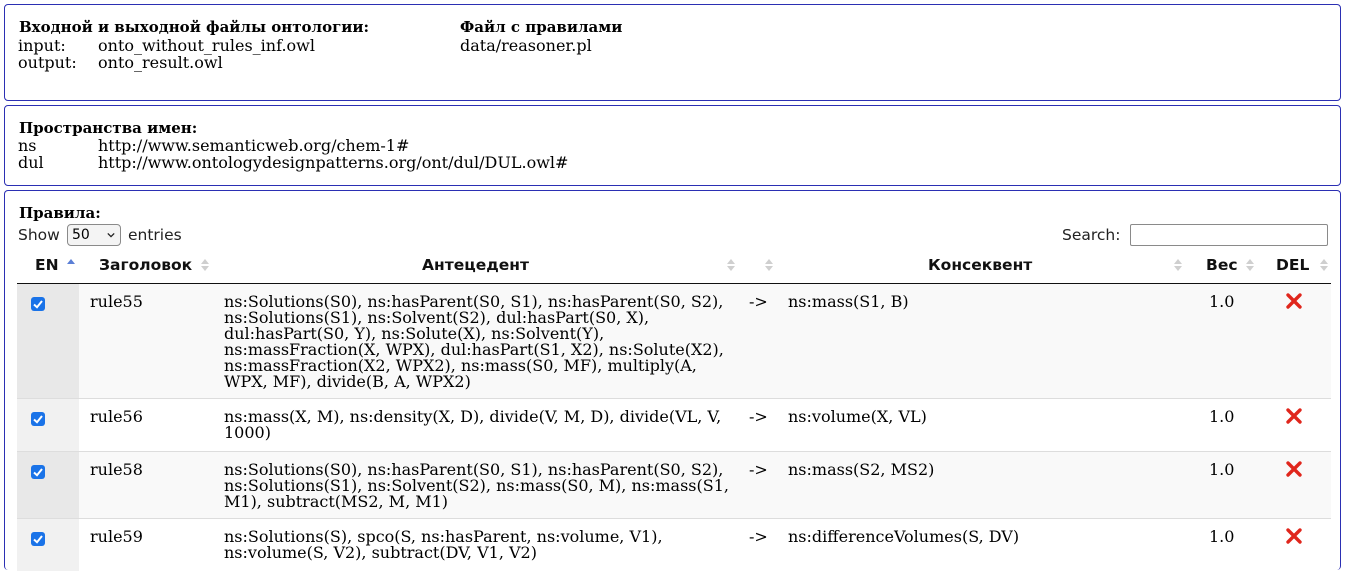 The image size is (1349, 571). I want to click on output-label: output:, so click(47, 62).